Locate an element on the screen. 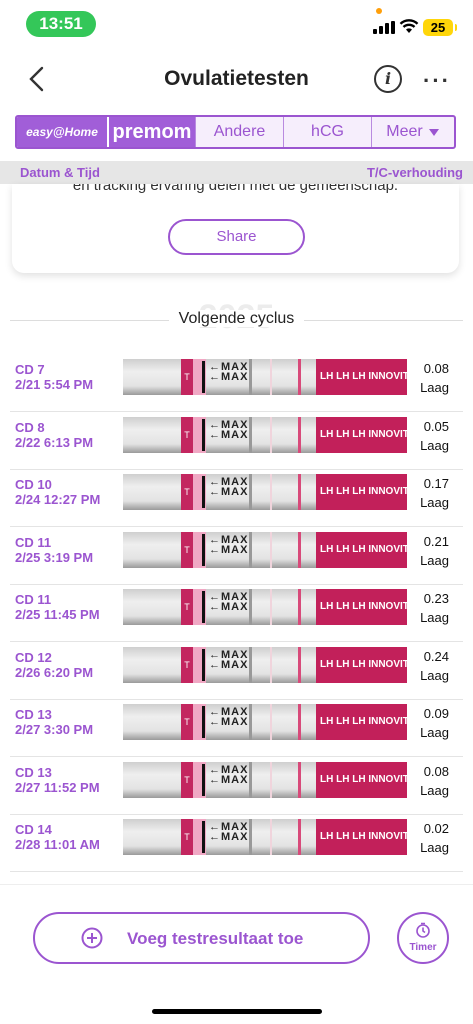 The height and width of the screenshot is (1024, 473). brand-tab-other: Andere is located at coordinates (239, 132).